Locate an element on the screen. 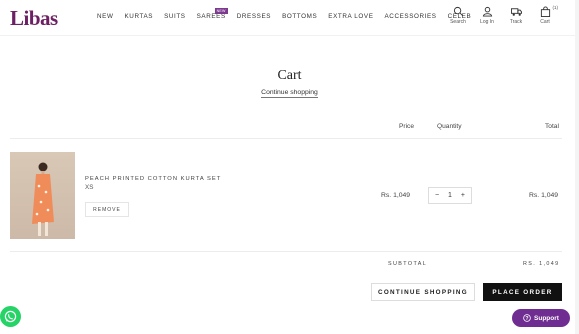 This screenshot has height=334, width=579. continue-shopping-link-wrap: Continue shopping is located at coordinates (289, 93).